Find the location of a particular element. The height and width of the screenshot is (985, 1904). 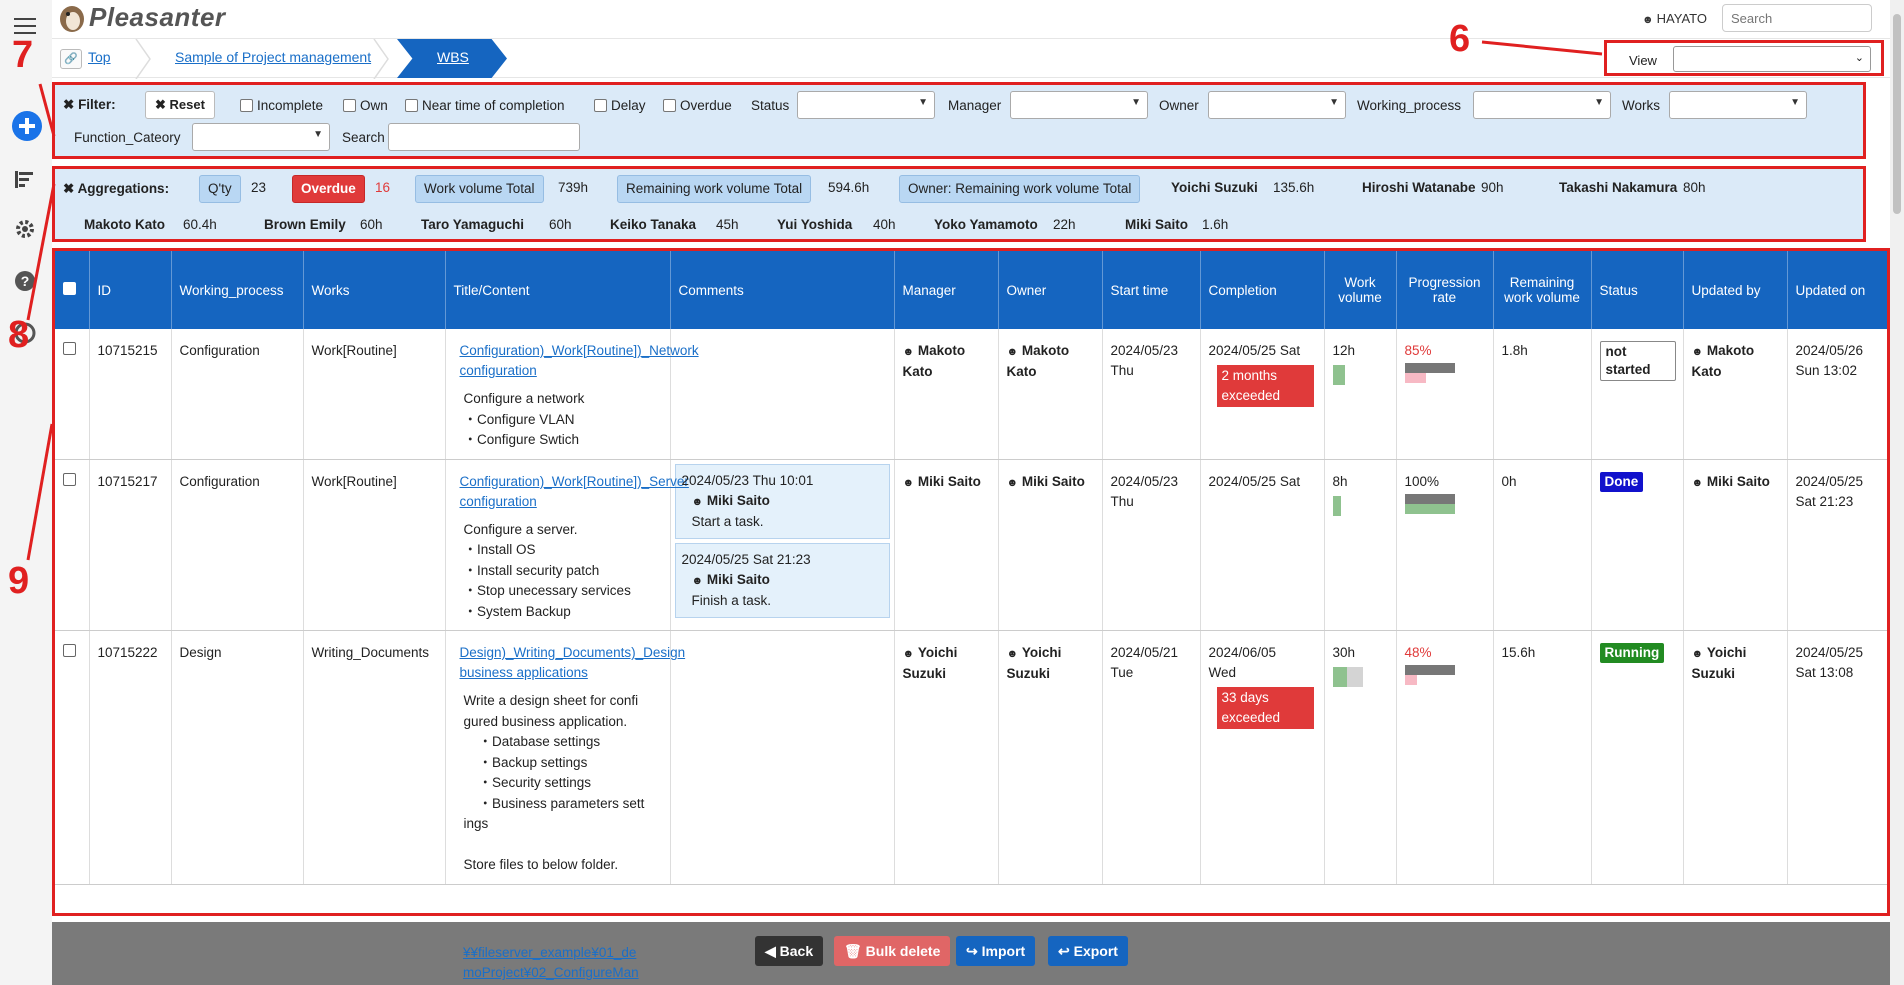

remaining-cell: 1.8h is located at coordinates (1542, 394).